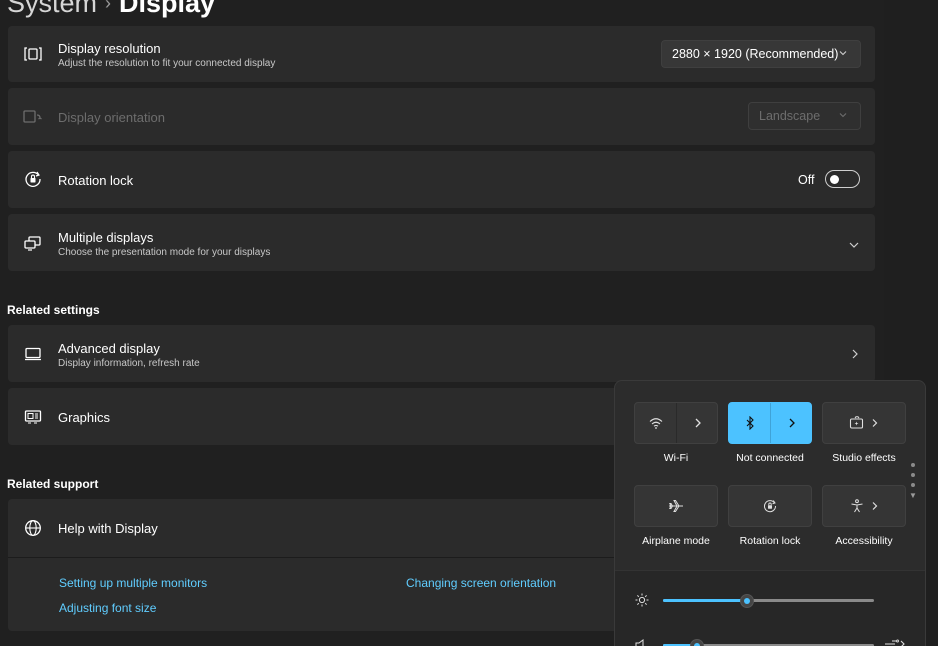  Describe the element at coordinates (913, 495) in the screenshot. I see `page-down-icon: ▼` at that location.